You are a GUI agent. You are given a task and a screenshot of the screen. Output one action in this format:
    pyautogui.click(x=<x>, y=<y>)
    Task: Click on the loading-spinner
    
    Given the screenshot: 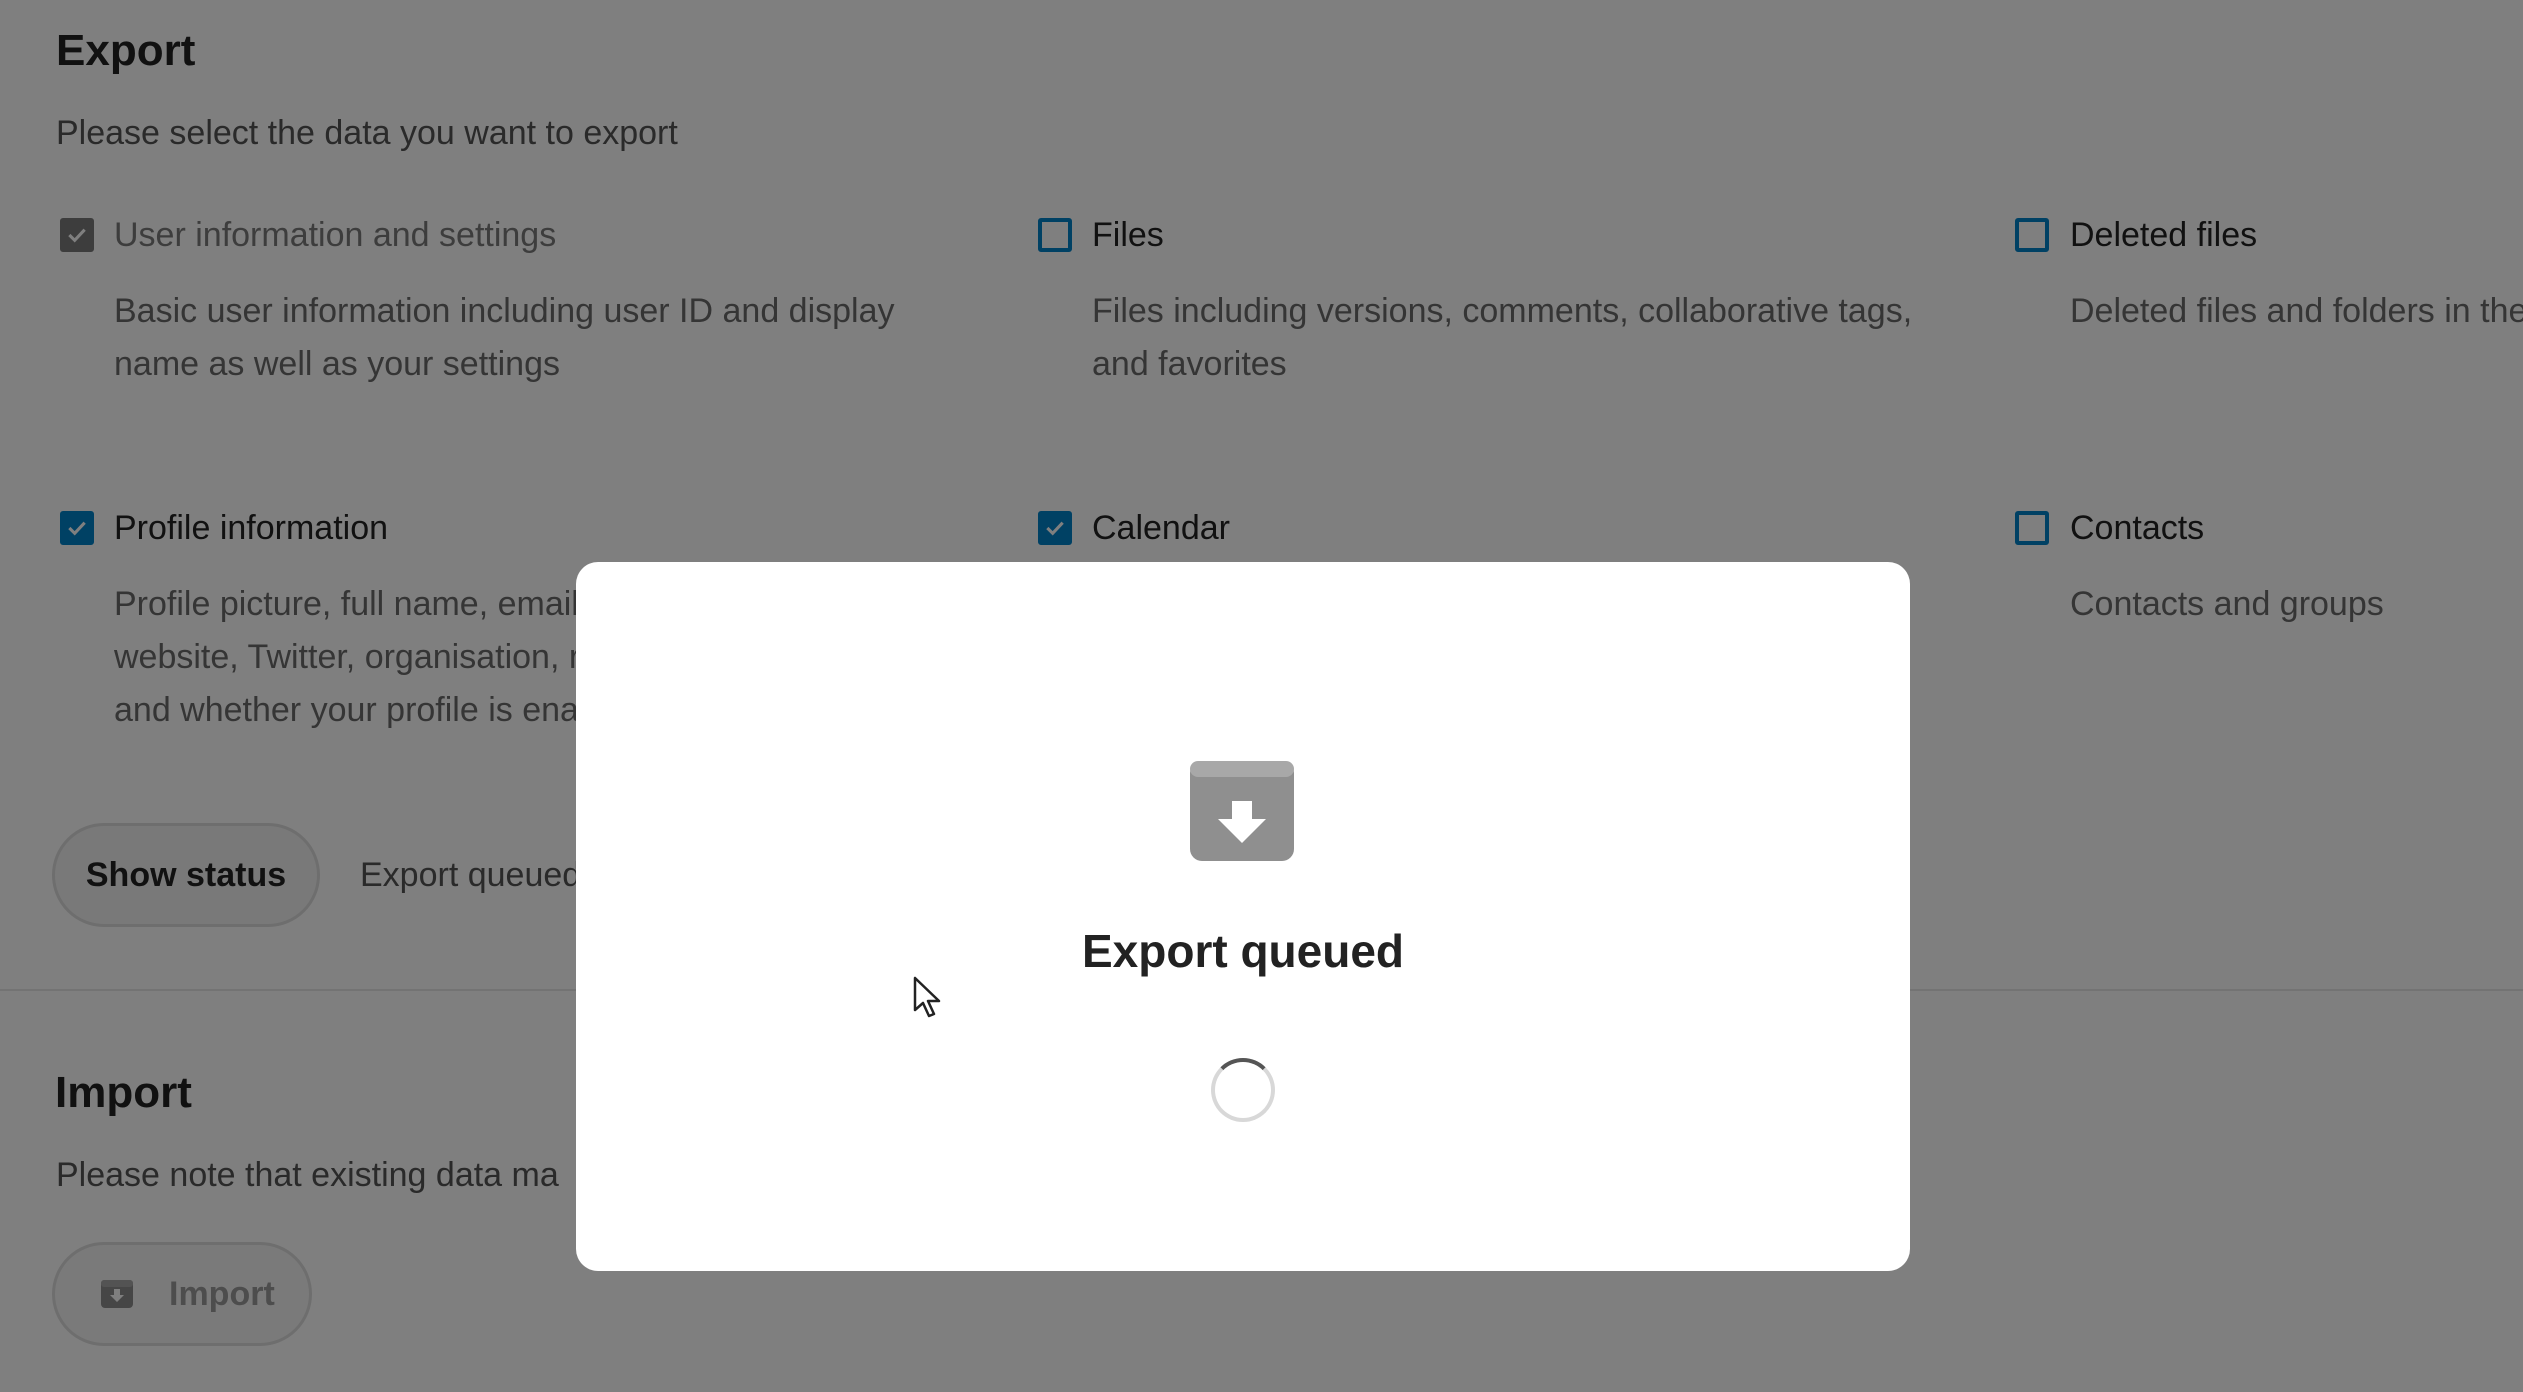 What is the action you would take?
    pyautogui.click(x=1243, y=1090)
    